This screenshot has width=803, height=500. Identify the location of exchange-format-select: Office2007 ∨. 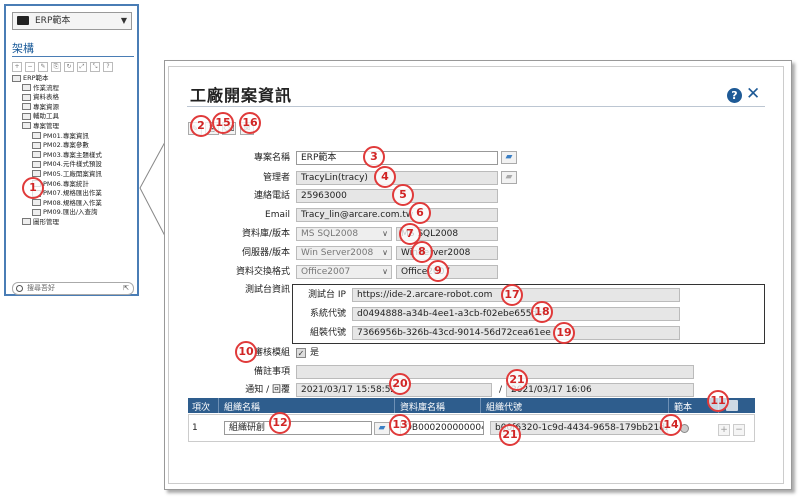
(344, 272).